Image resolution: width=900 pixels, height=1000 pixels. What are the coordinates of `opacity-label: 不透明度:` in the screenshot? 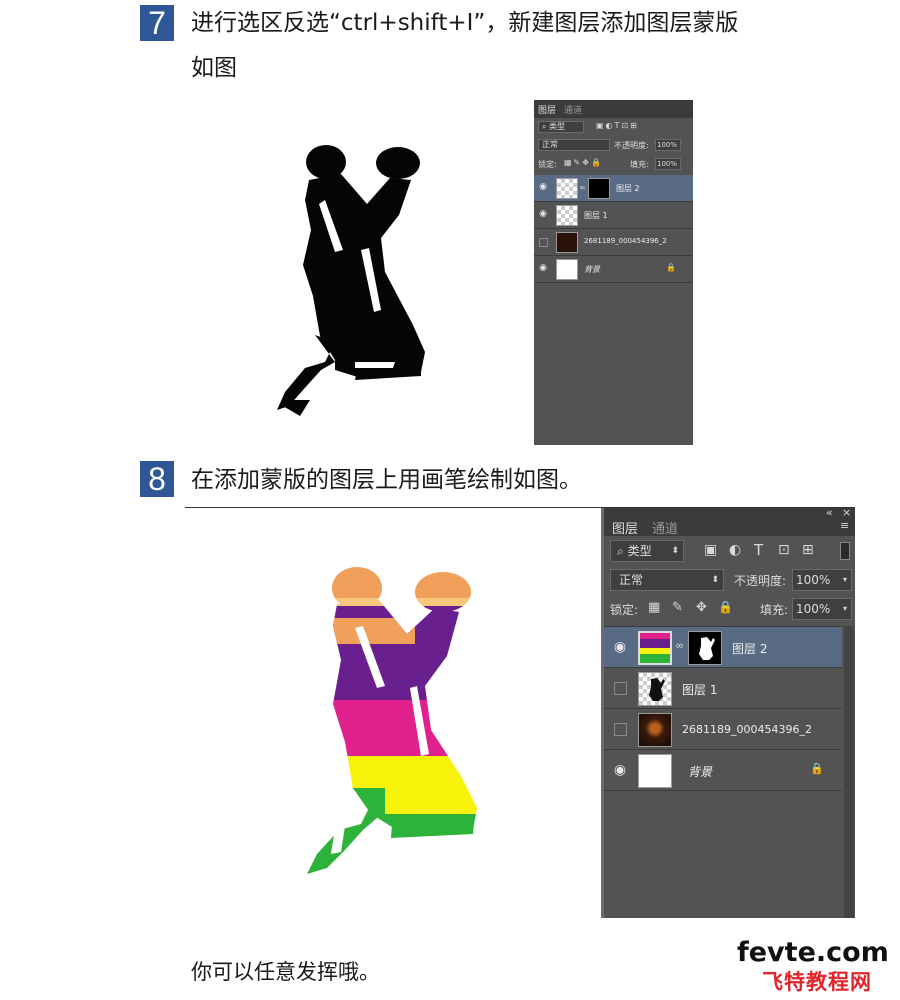 It's located at (760, 581).